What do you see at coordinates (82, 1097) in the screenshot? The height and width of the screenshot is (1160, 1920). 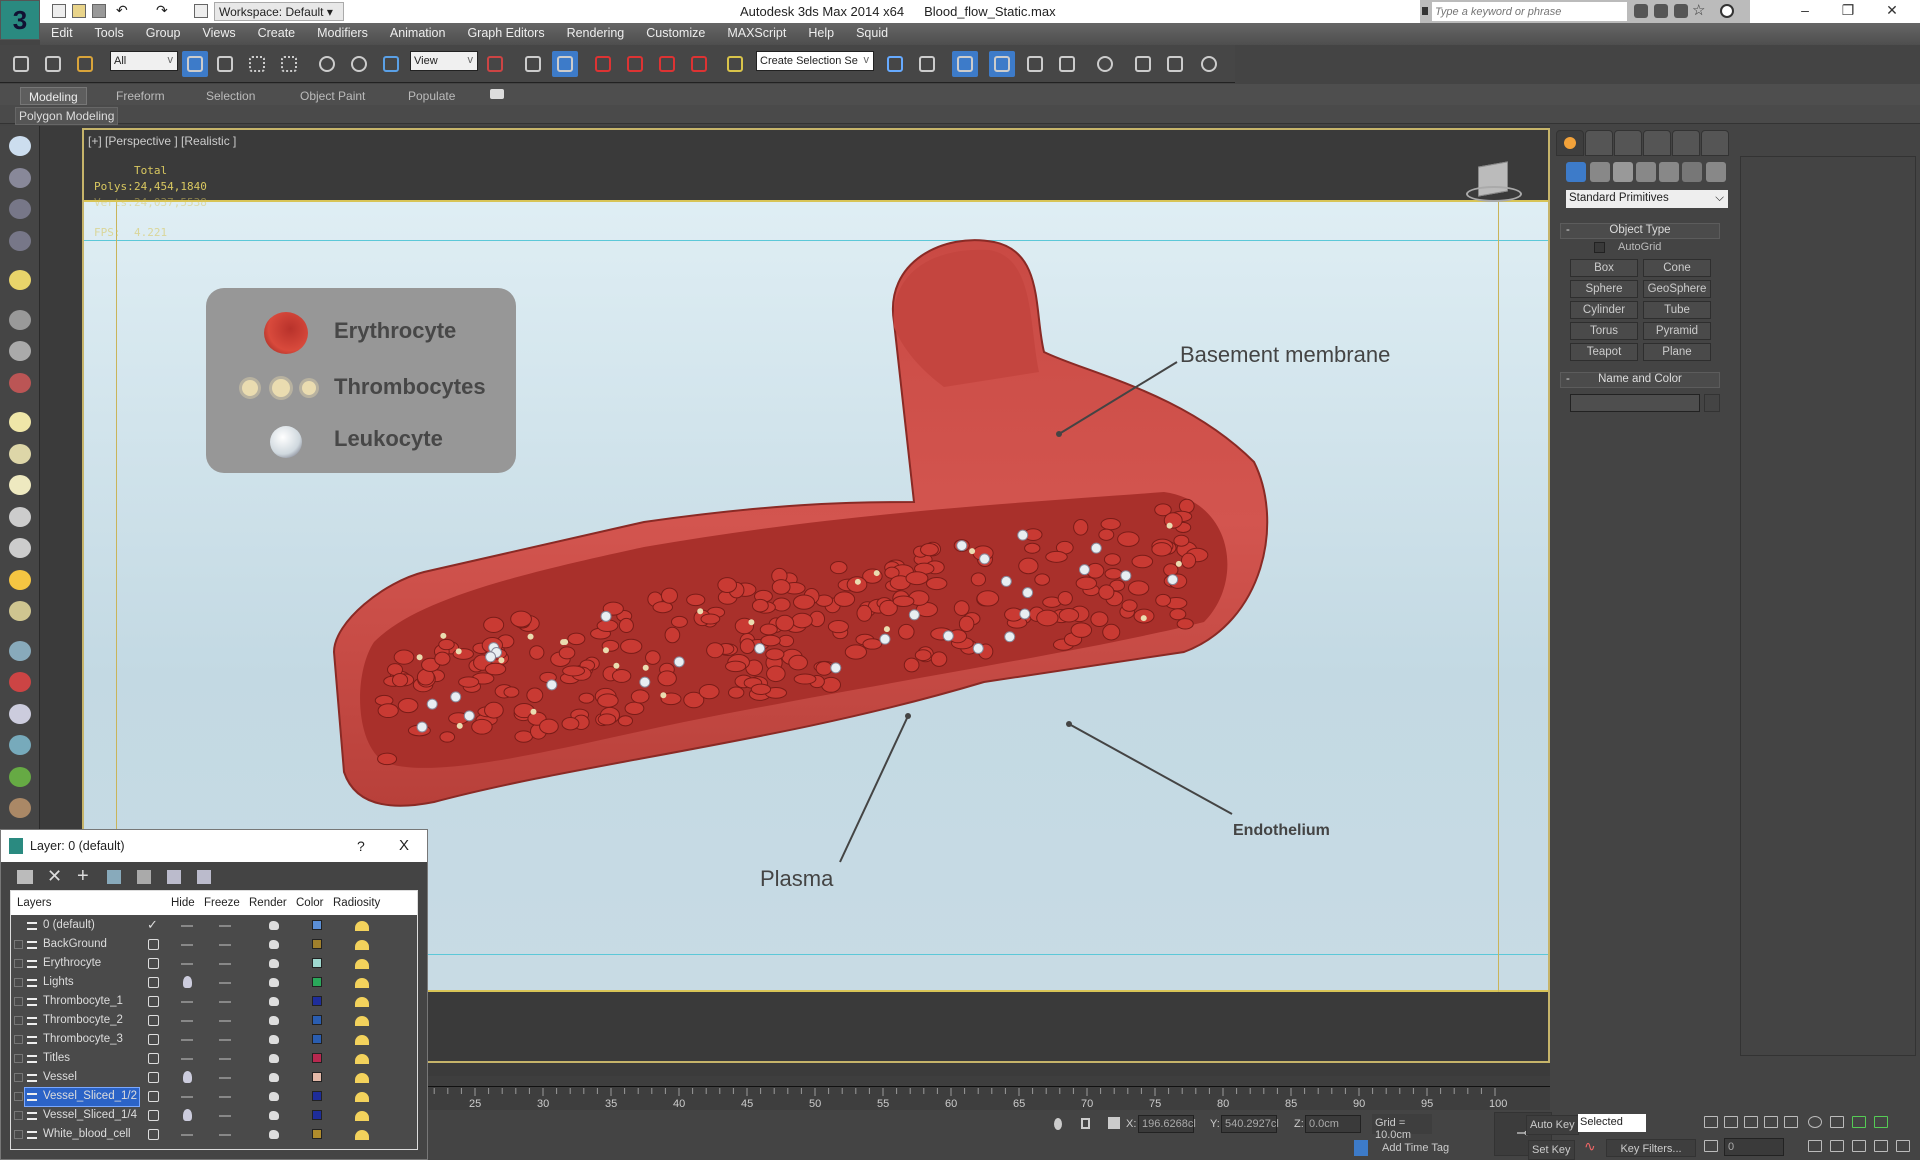 I see `layer-name: Vessel_Sliced_1/2` at bounding box center [82, 1097].